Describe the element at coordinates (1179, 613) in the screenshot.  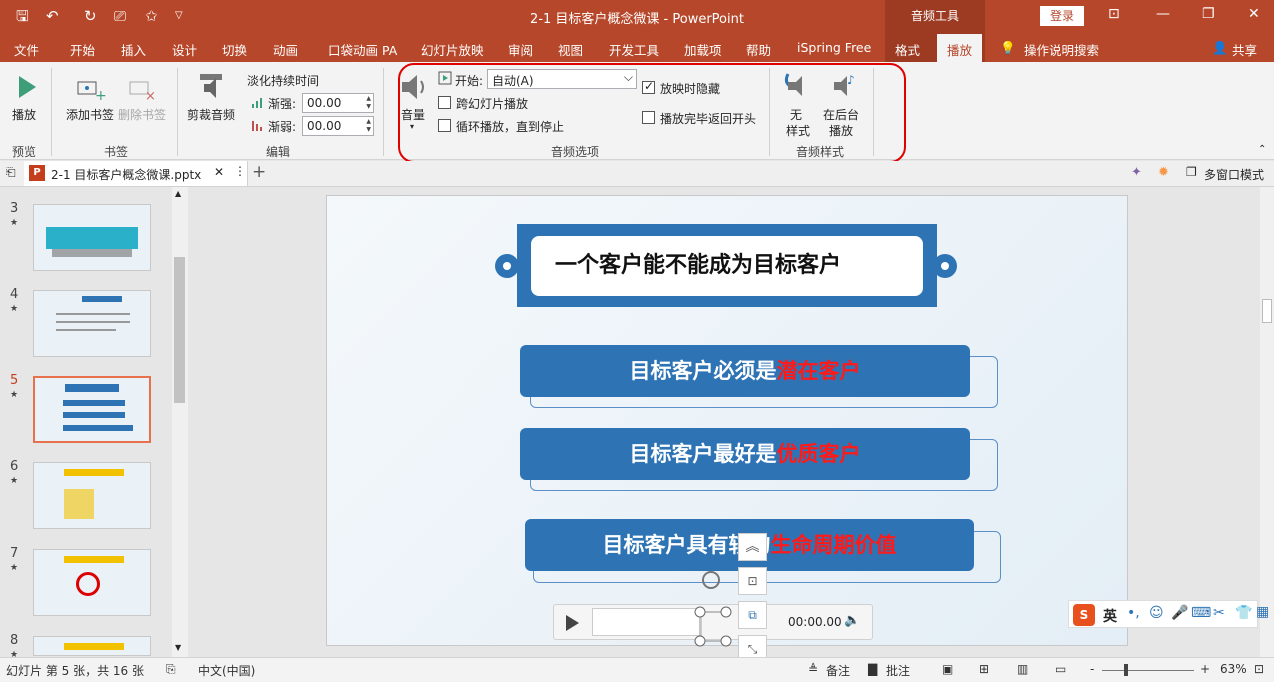
I see `ime-voice-icon: 🎤` at that location.